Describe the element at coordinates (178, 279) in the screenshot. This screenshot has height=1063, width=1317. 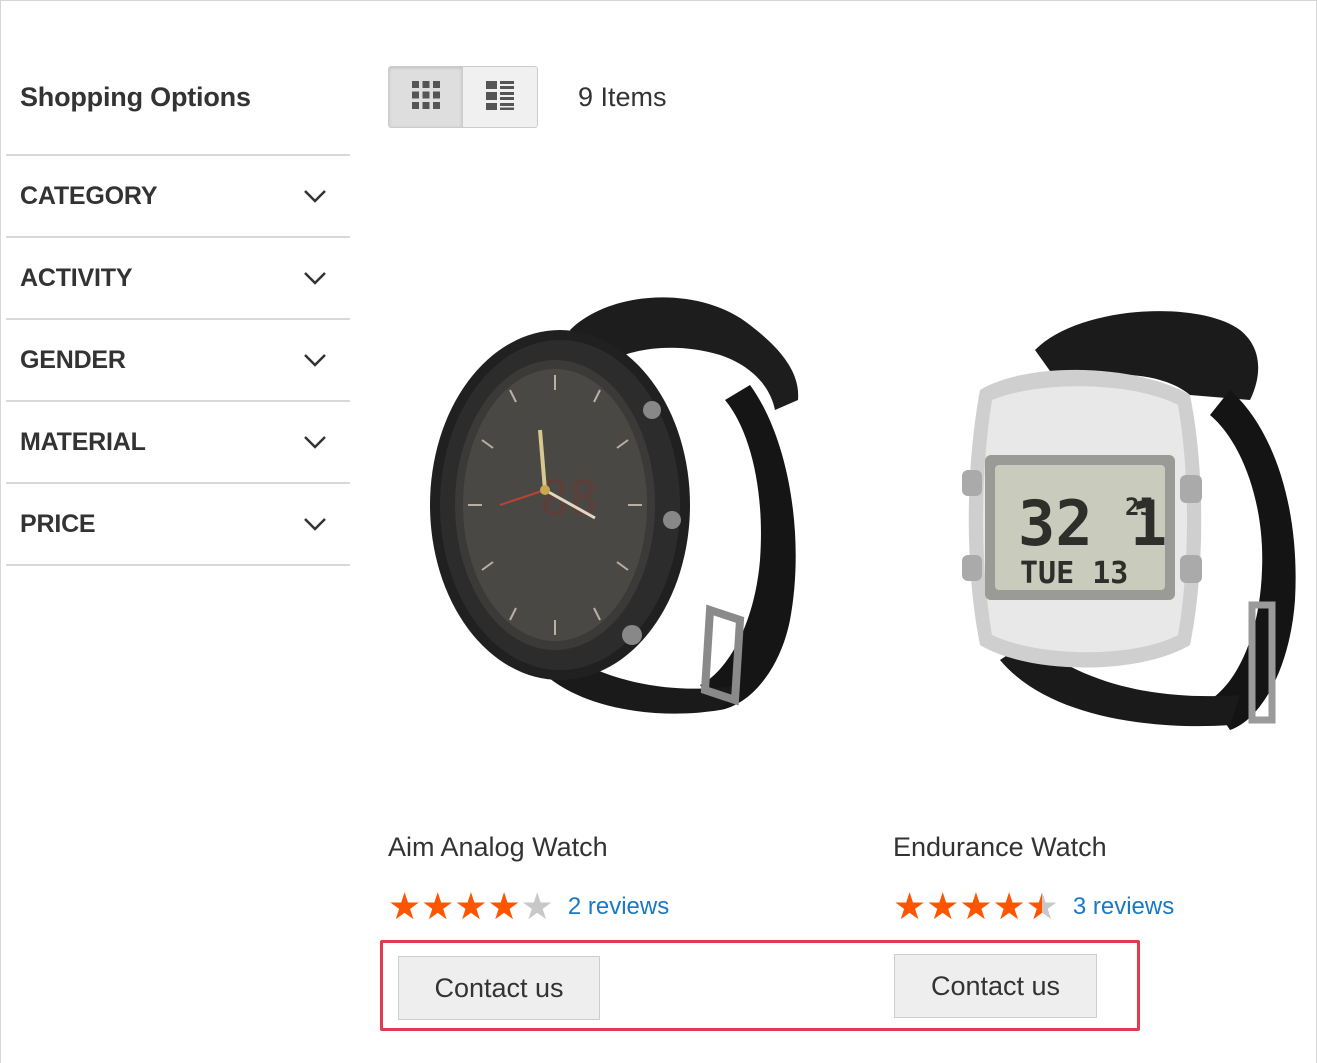
I see `filter-activity: ACTIVITY` at that location.